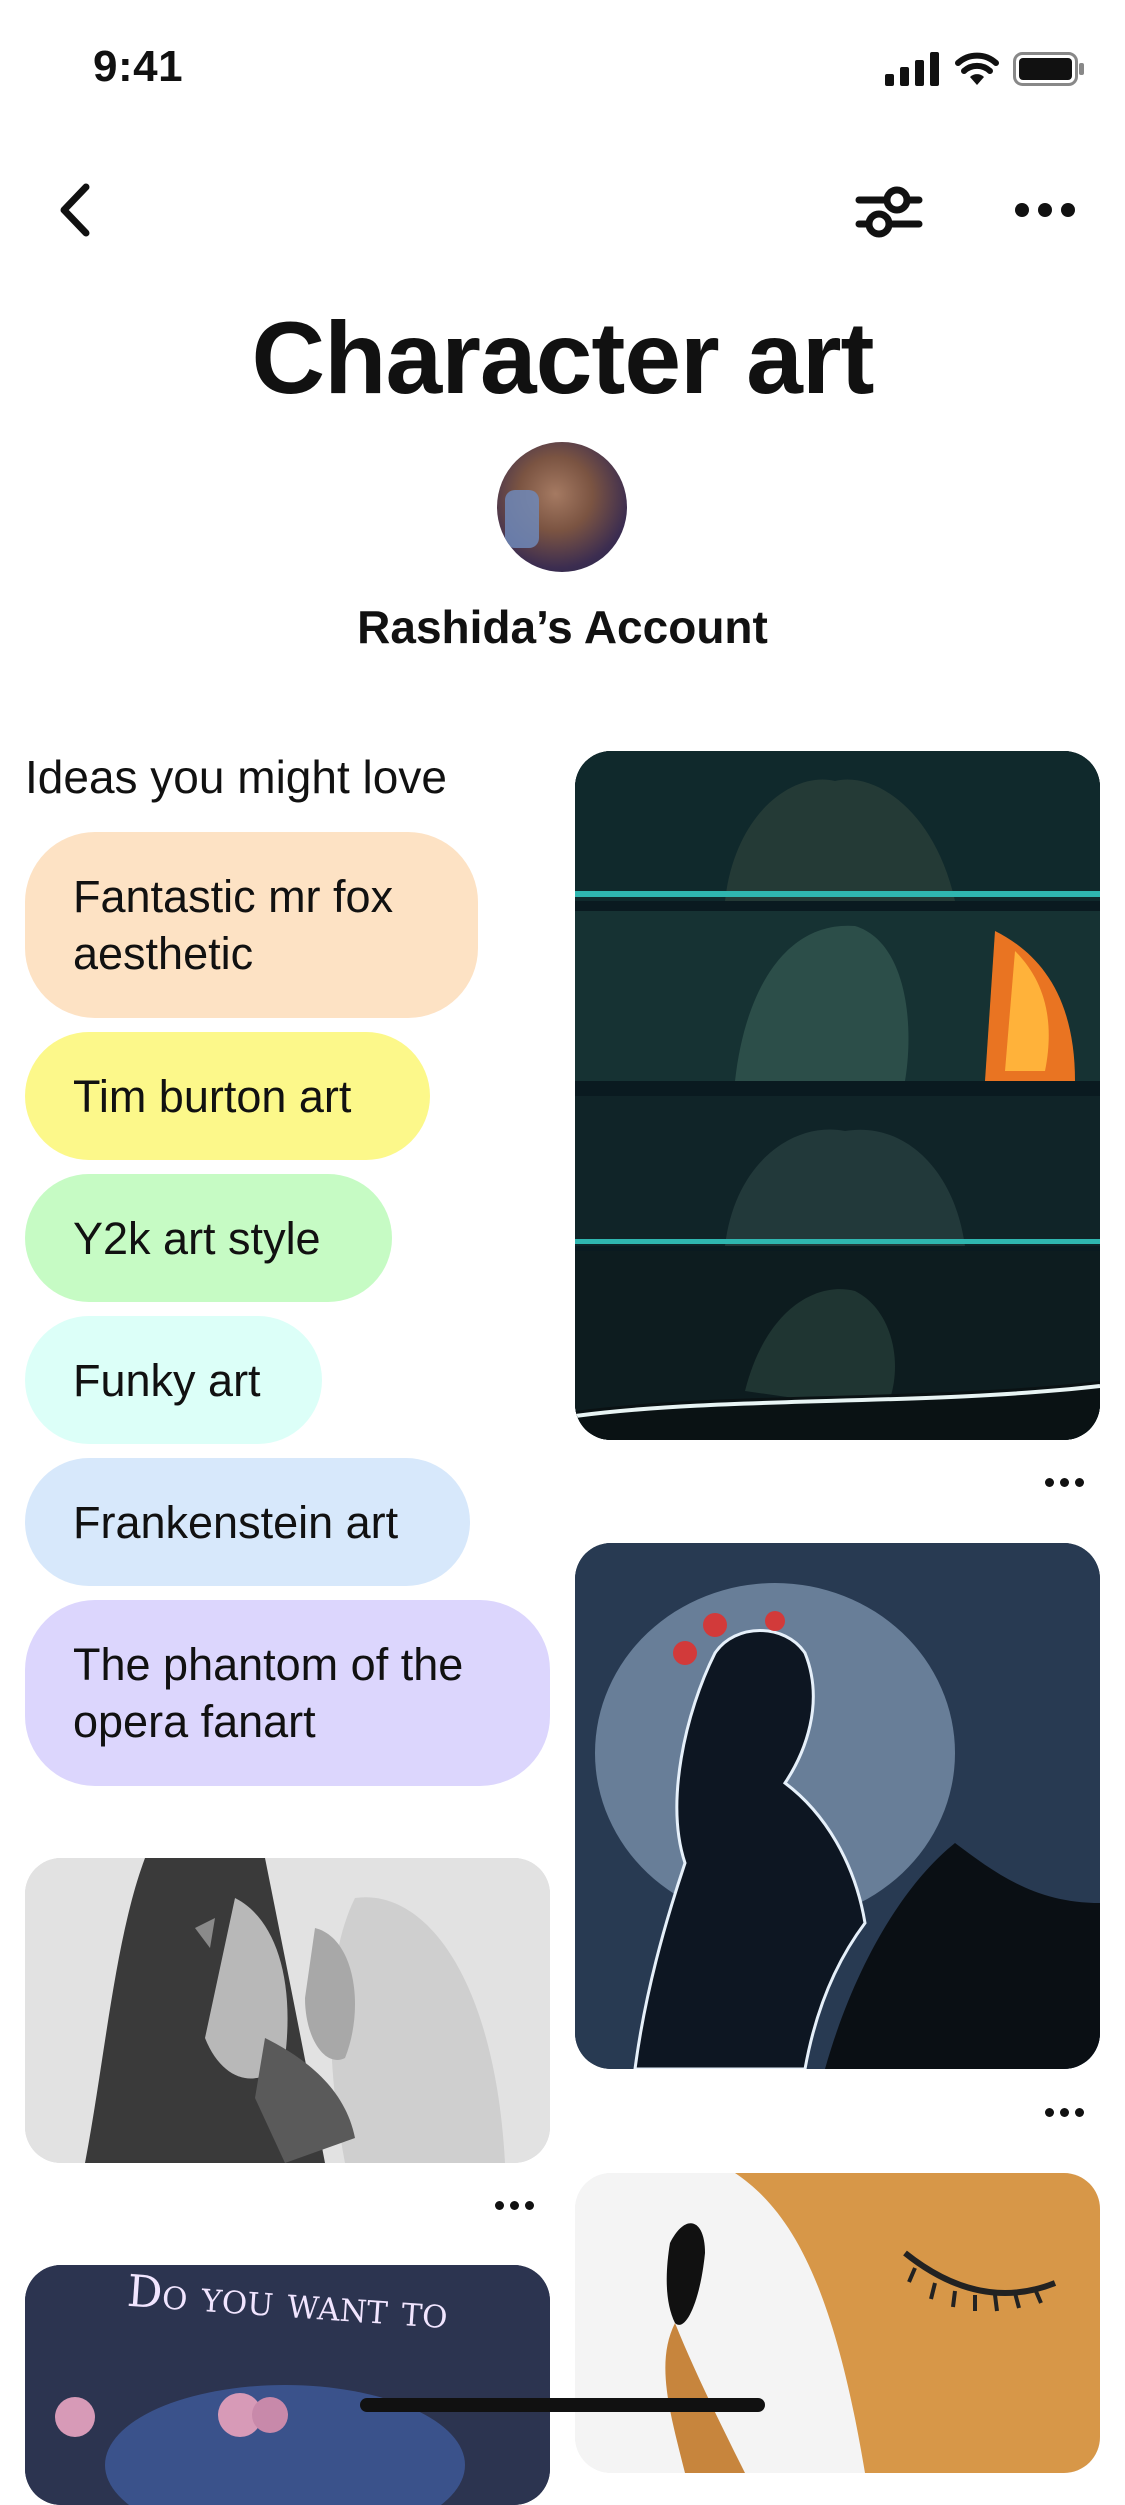 The height and width of the screenshot is (2505, 1125). I want to click on account-name: Rashida’s Account, so click(562, 627).